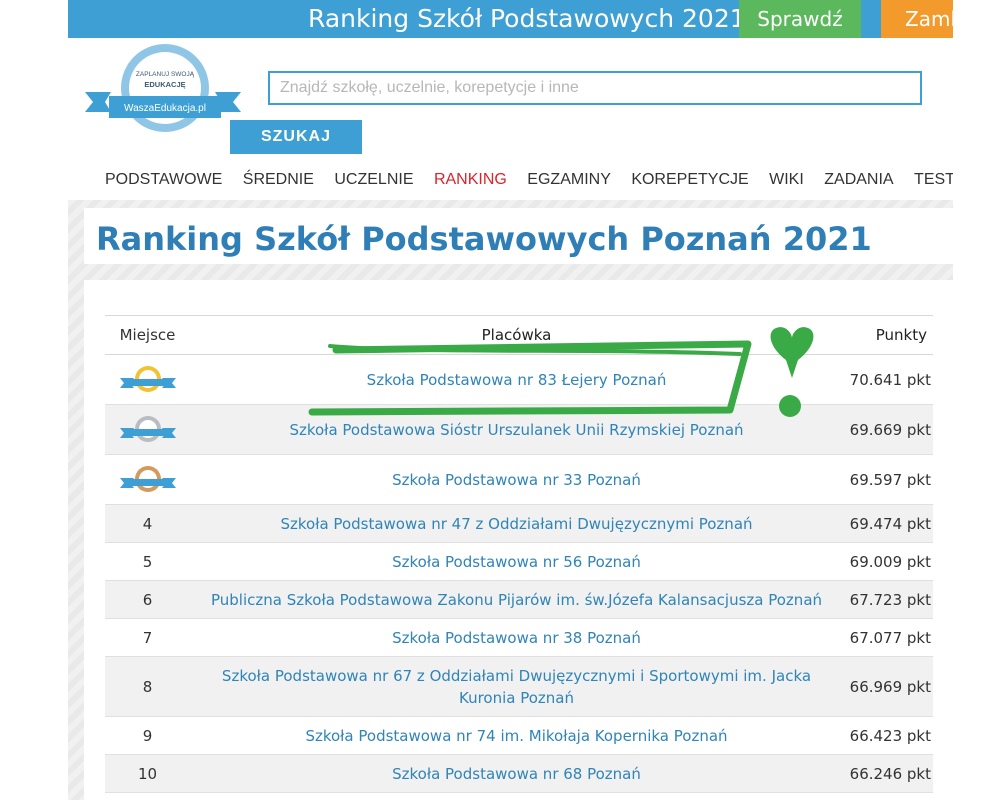  I want to click on rank-cell: 4, so click(147, 523).